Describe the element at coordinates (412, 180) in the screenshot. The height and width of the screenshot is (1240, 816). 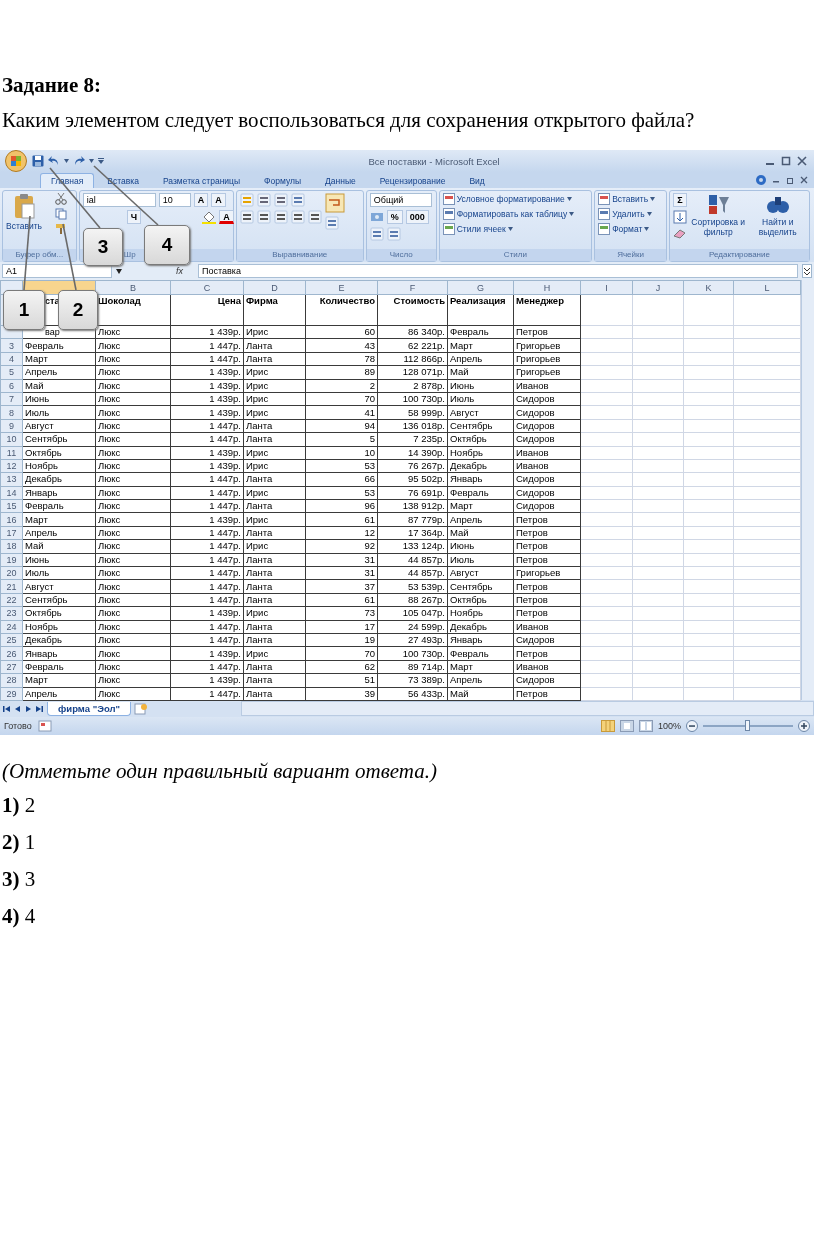
I see `ribbon-tab: Рецензирование` at that location.